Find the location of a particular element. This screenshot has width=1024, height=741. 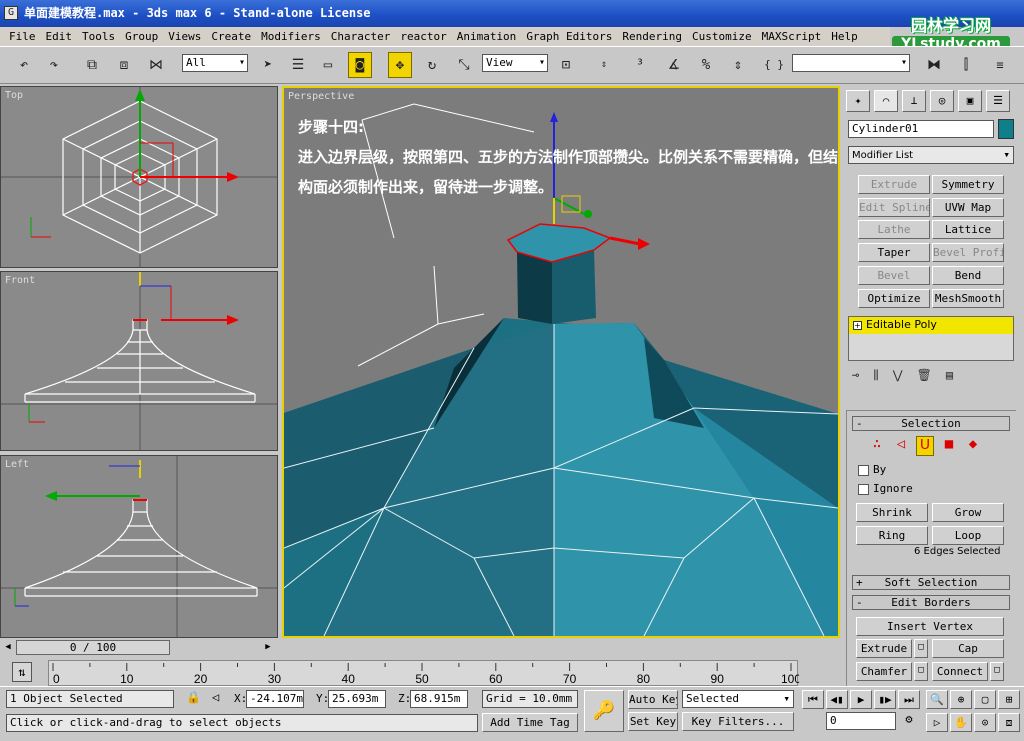

connect-button: Connect is located at coordinates (960, 671).